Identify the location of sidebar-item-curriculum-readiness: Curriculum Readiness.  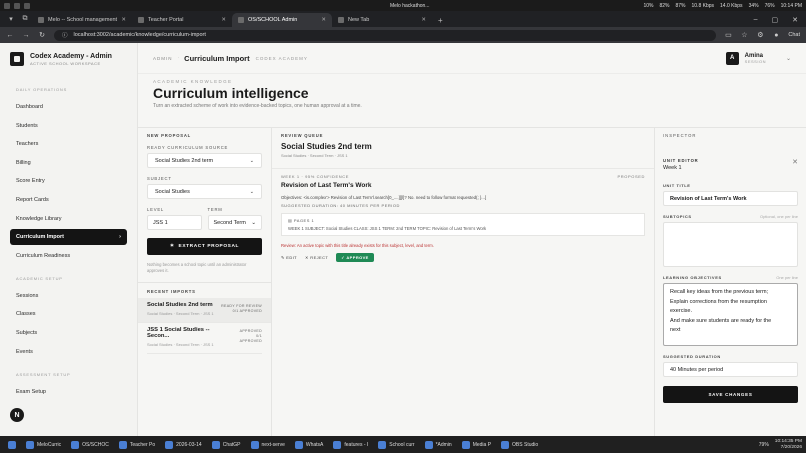
(68, 256).